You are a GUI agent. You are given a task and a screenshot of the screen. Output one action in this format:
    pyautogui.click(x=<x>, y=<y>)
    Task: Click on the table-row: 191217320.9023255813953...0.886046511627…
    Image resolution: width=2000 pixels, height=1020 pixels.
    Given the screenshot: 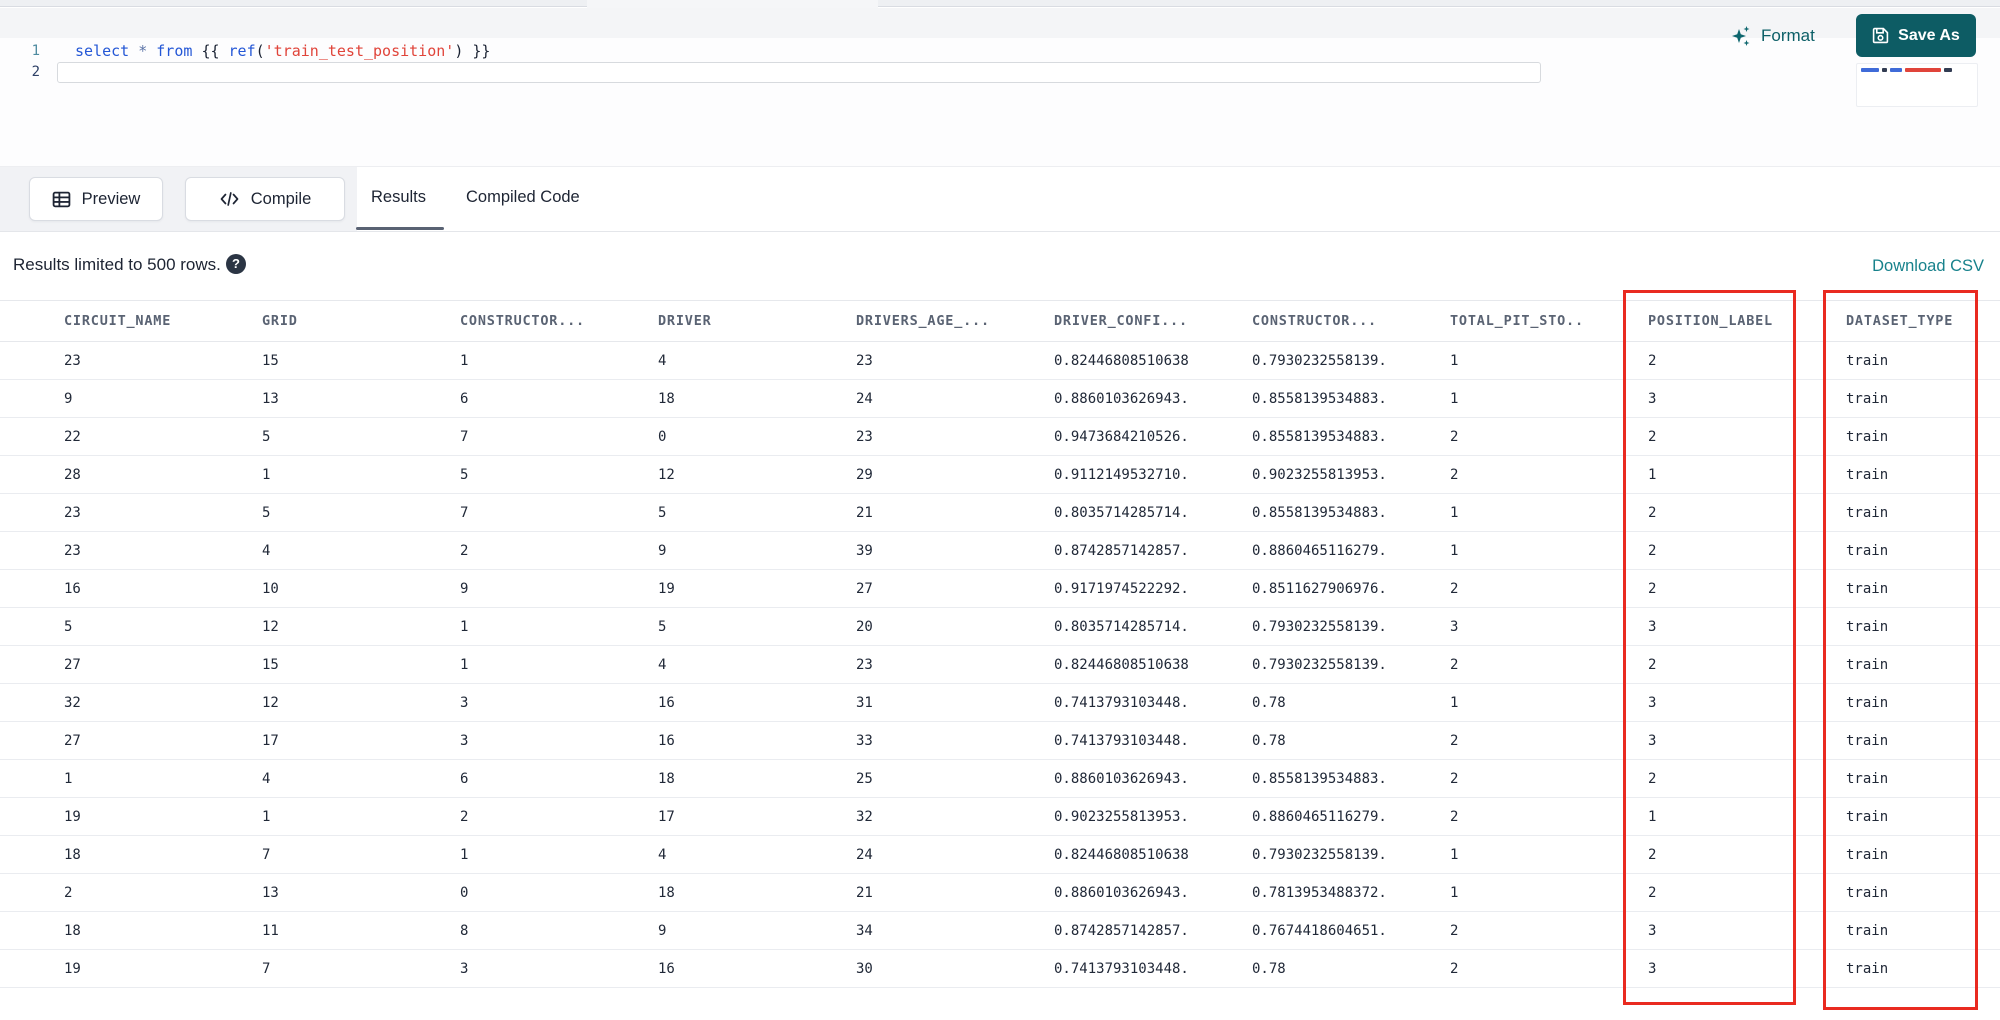 What is the action you would take?
    pyautogui.click(x=1000, y=816)
    